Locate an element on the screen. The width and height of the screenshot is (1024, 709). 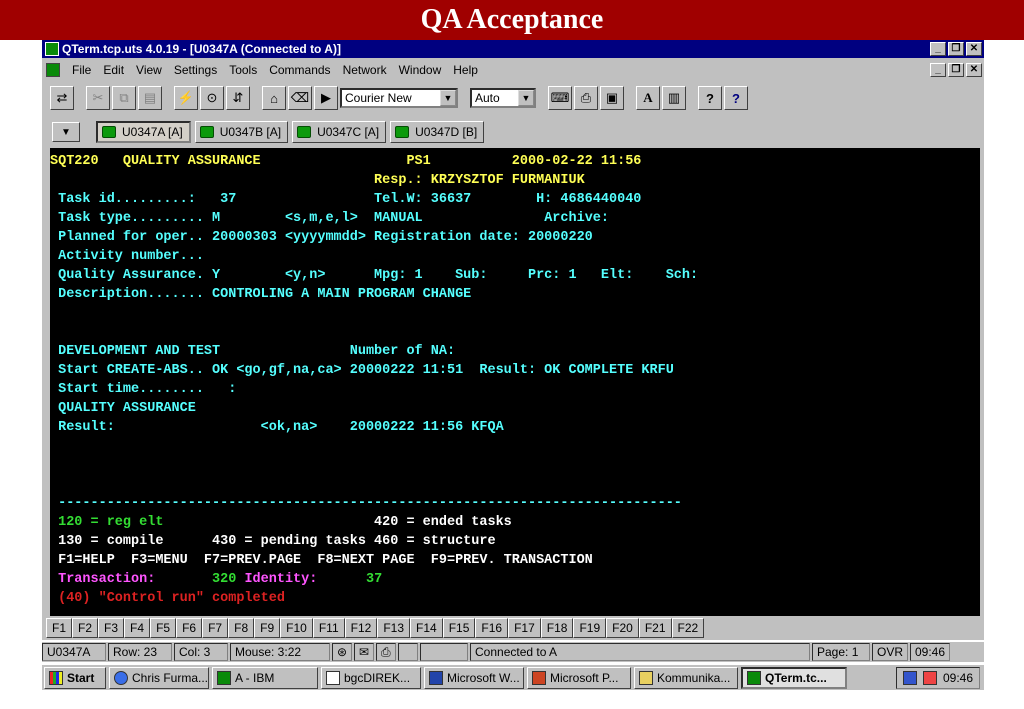
identity-input: 37 is located at coordinates (349, 579).